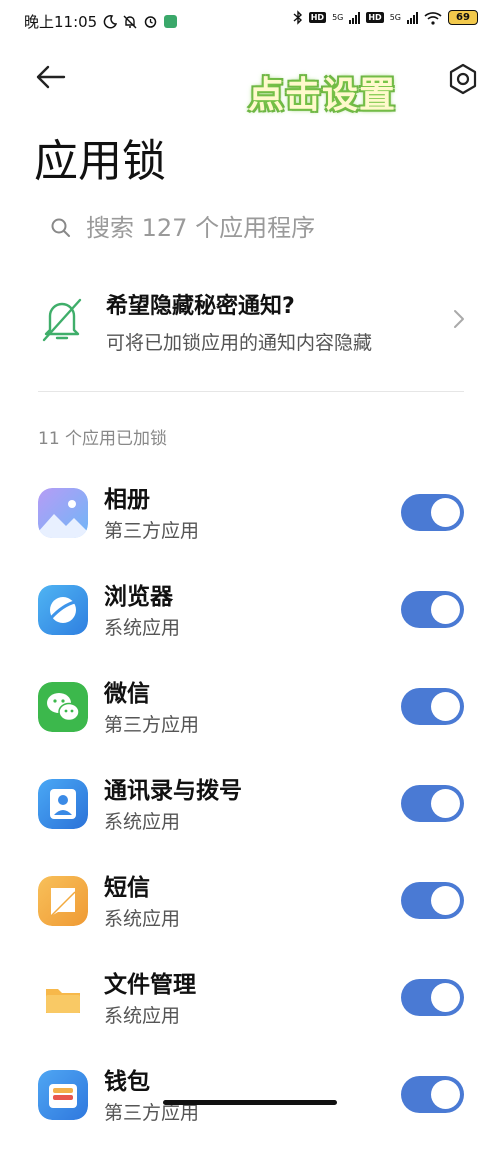  I want to click on status-bar: 晚上11:05 HD 5G HD 5G 69, so click(250, 22).